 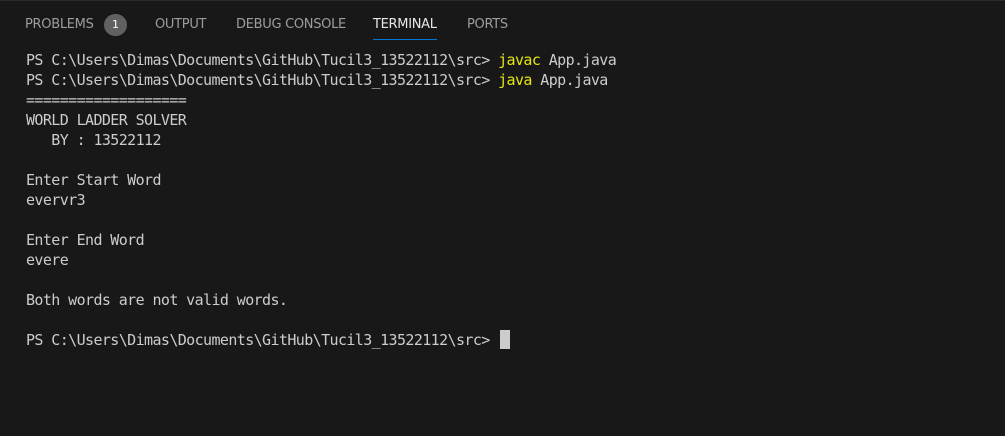 I want to click on tab-terminal-label: TERMINAL, so click(x=405, y=24).